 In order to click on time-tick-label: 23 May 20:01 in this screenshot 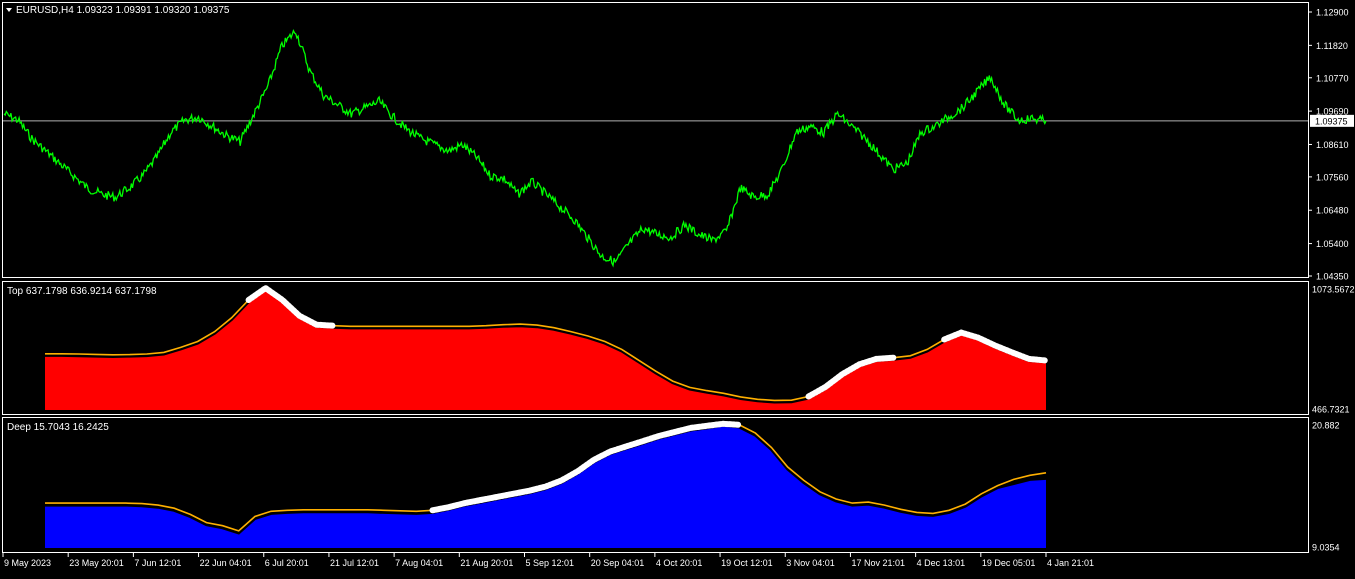, I will do `click(96, 563)`.